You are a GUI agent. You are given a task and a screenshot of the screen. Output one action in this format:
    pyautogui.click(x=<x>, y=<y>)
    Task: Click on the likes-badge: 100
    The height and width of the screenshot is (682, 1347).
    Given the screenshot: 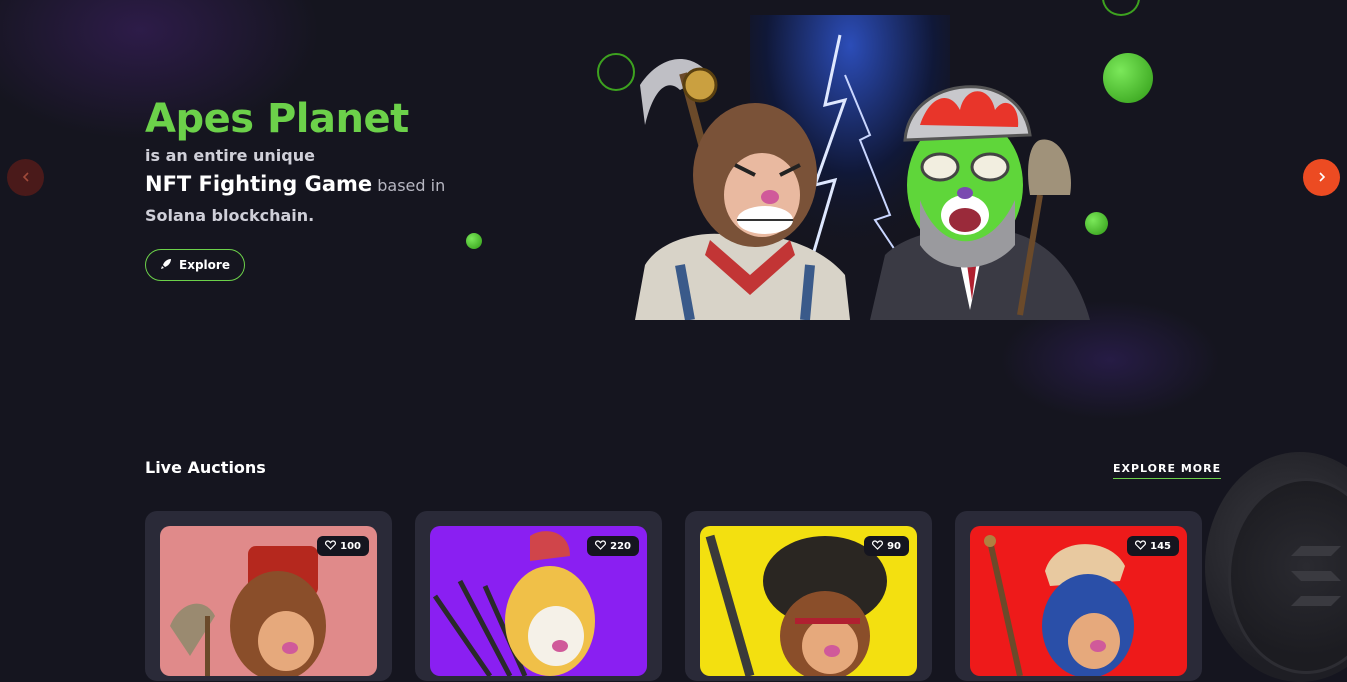 What is the action you would take?
    pyautogui.click(x=343, y=546)
    